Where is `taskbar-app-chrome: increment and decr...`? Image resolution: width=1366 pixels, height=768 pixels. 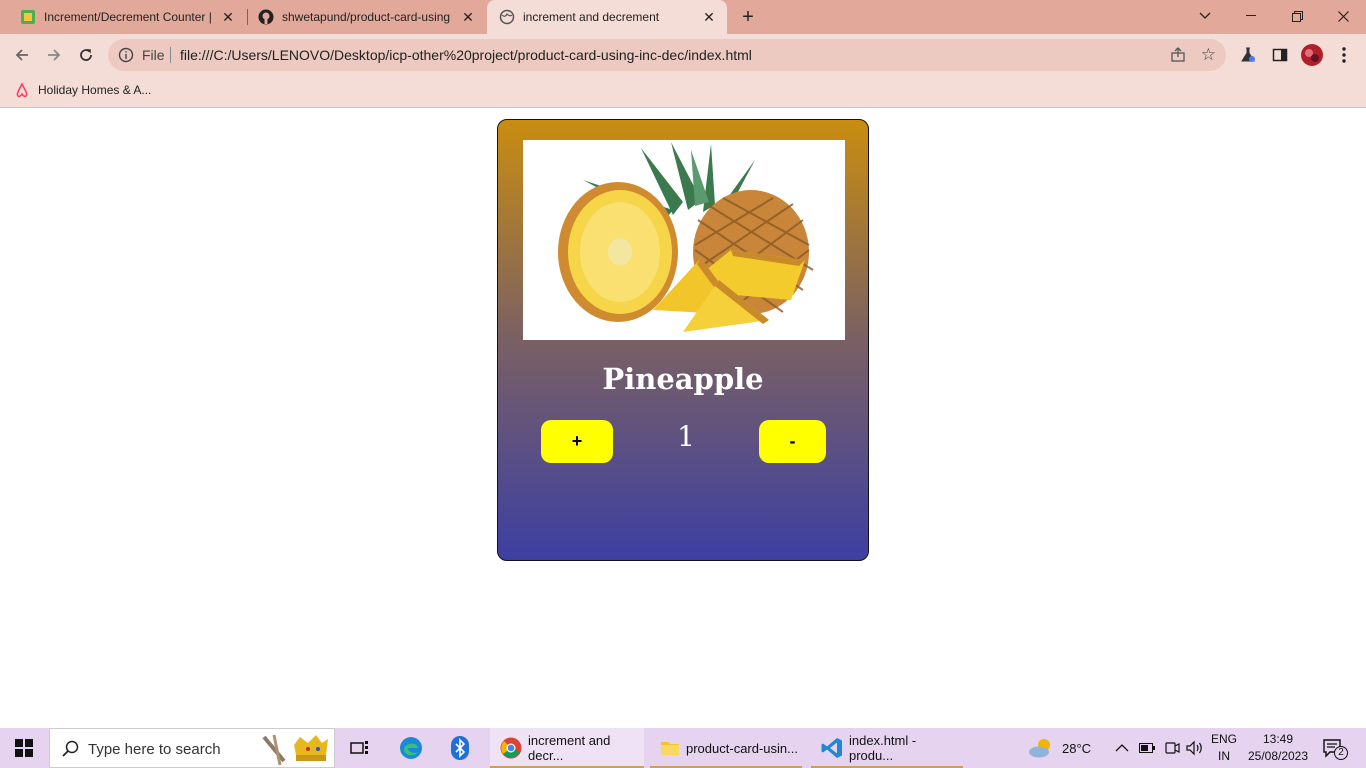
taskbar-app-chrome: increment and decr... is located at coordinates (567, 748).